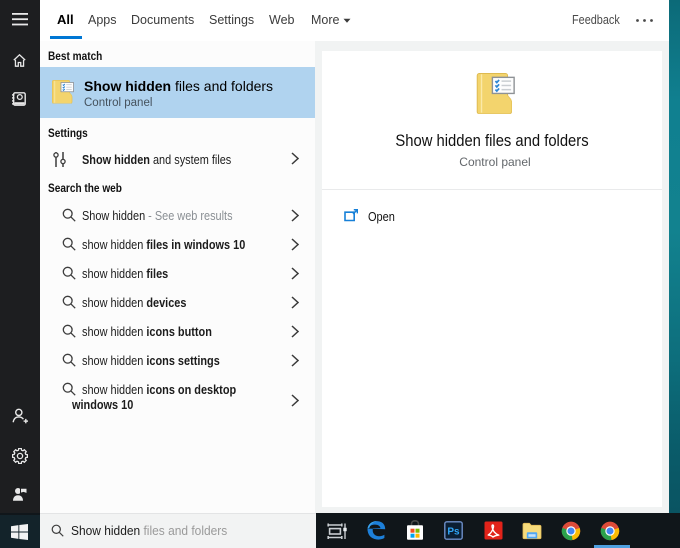 The image size is (680, 548). Describe the element at coordinates (453, 531) in the screenshot. I see `svg-text: Ps` at that location.